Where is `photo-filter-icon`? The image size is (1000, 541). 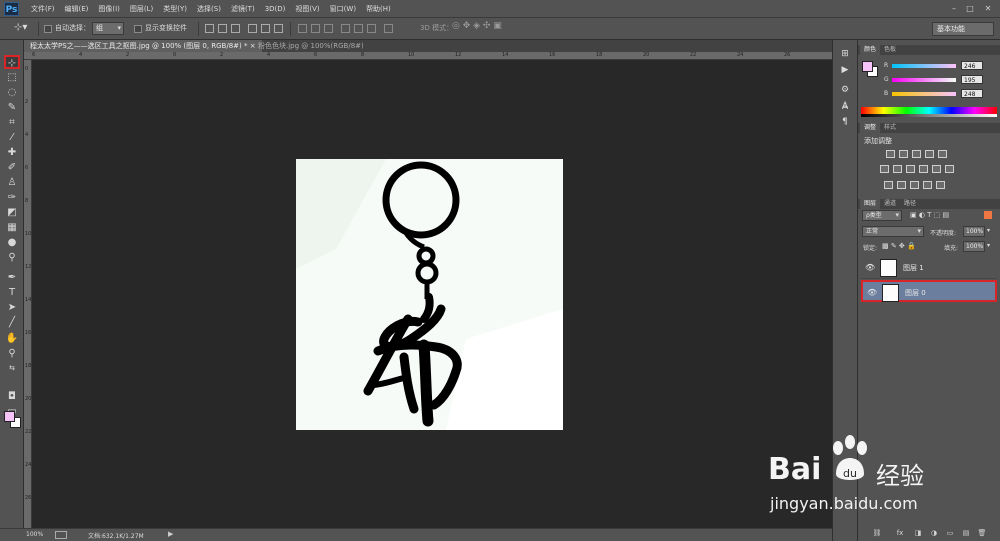 photo-filter-icon is located at coordinates (923, 169).